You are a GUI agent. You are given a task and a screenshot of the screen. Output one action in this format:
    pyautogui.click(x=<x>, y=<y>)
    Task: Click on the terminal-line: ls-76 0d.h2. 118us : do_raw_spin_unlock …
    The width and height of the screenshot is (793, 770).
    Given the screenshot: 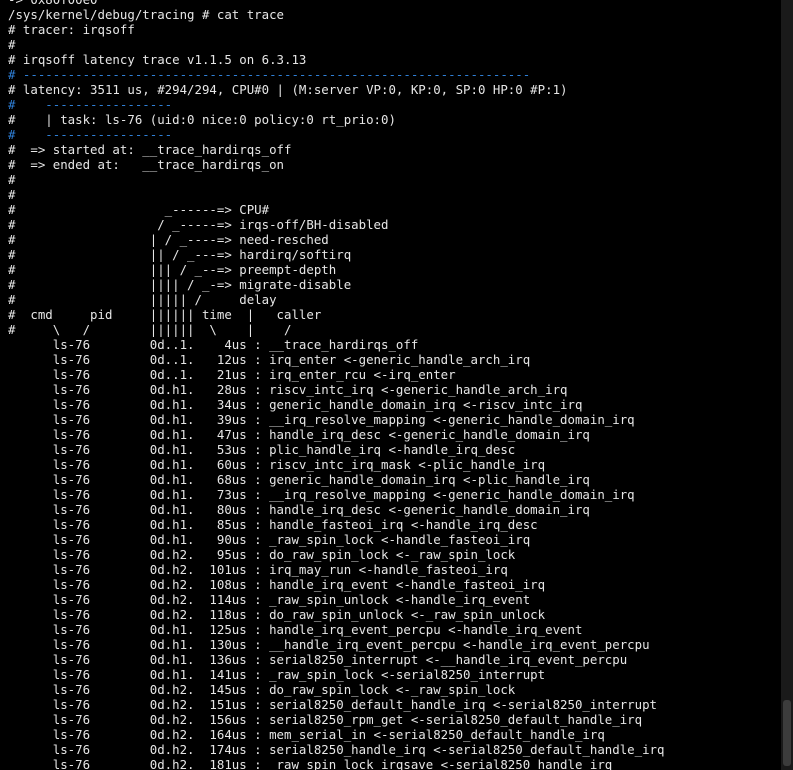 What is the action you would take?
    pyautogui.click(x=277, y=614)
    